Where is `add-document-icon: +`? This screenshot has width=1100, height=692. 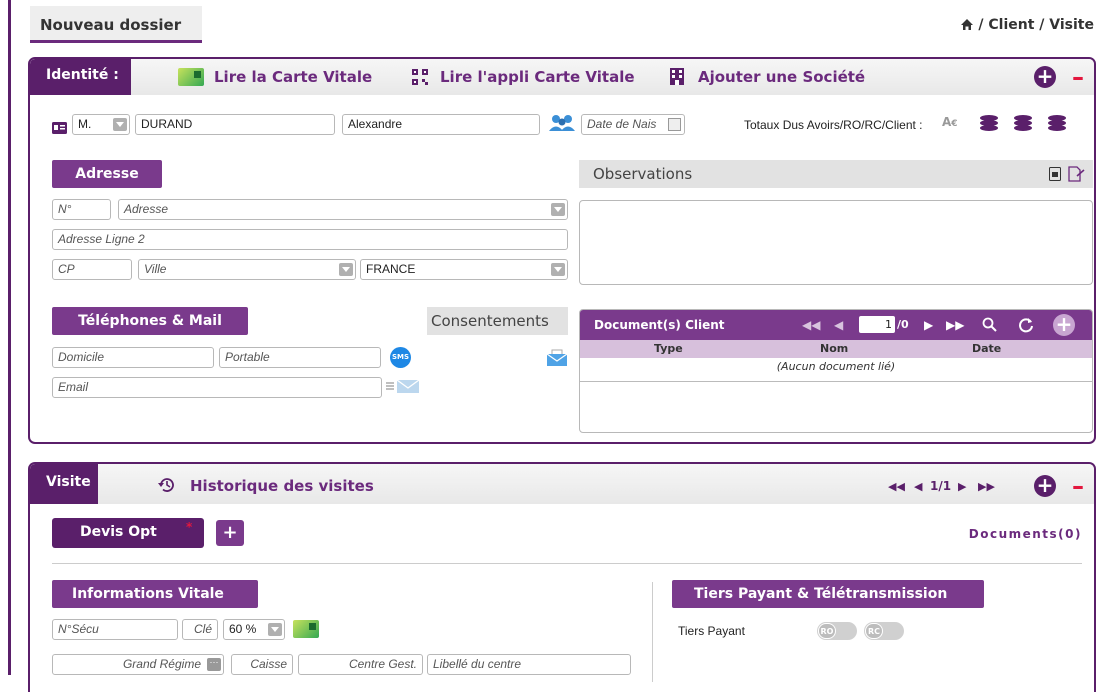 add-document-icon: + is located at coordinates (1064, 325).